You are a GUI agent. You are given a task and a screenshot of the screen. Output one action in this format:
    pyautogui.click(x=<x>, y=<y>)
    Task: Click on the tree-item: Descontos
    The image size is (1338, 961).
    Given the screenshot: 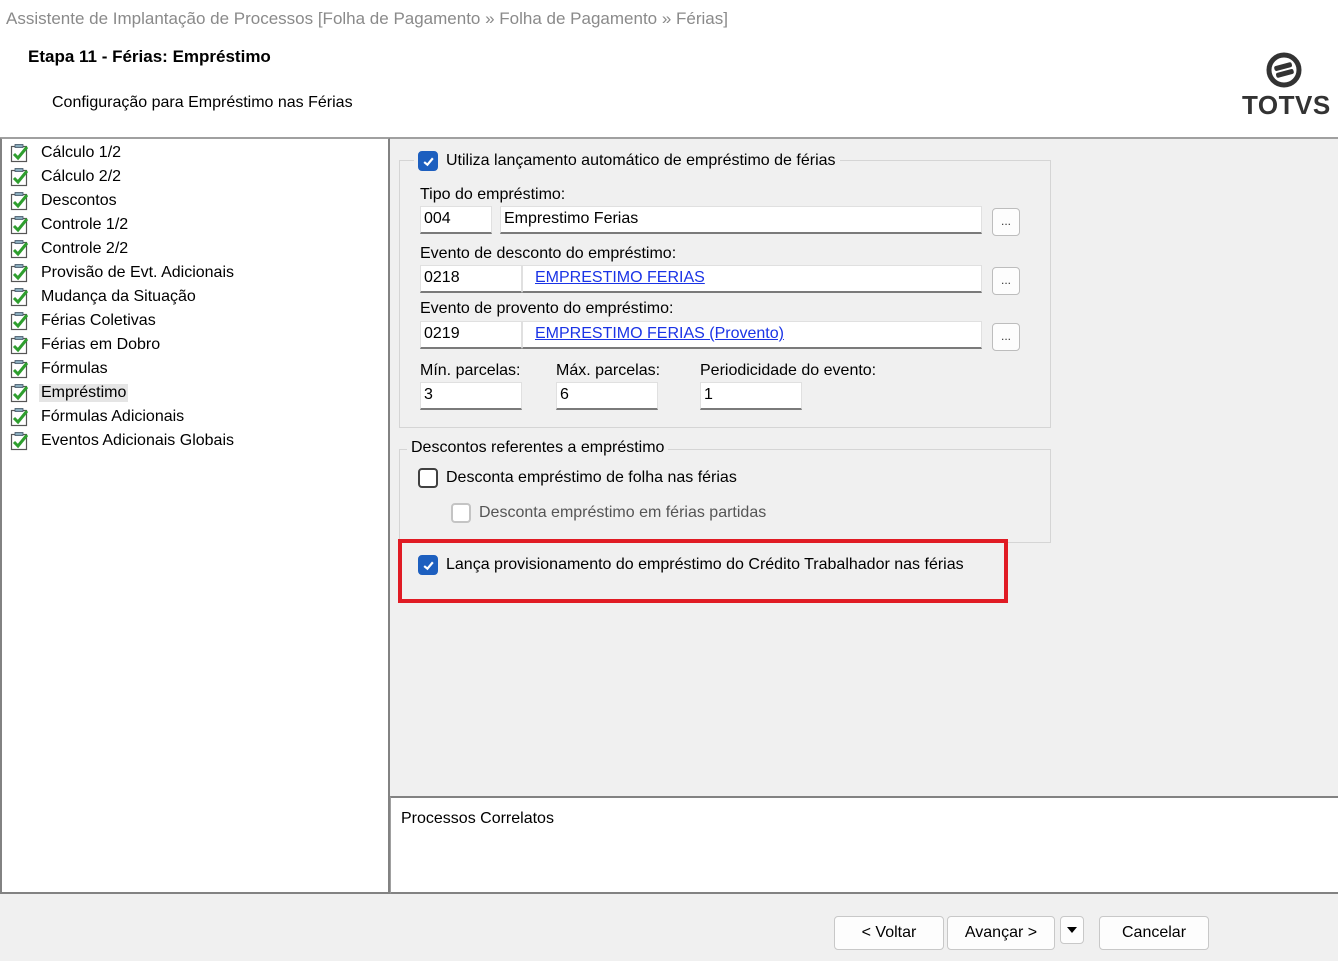 What is the action you would take?
    pyautogui.click(x=64, y=201)
    